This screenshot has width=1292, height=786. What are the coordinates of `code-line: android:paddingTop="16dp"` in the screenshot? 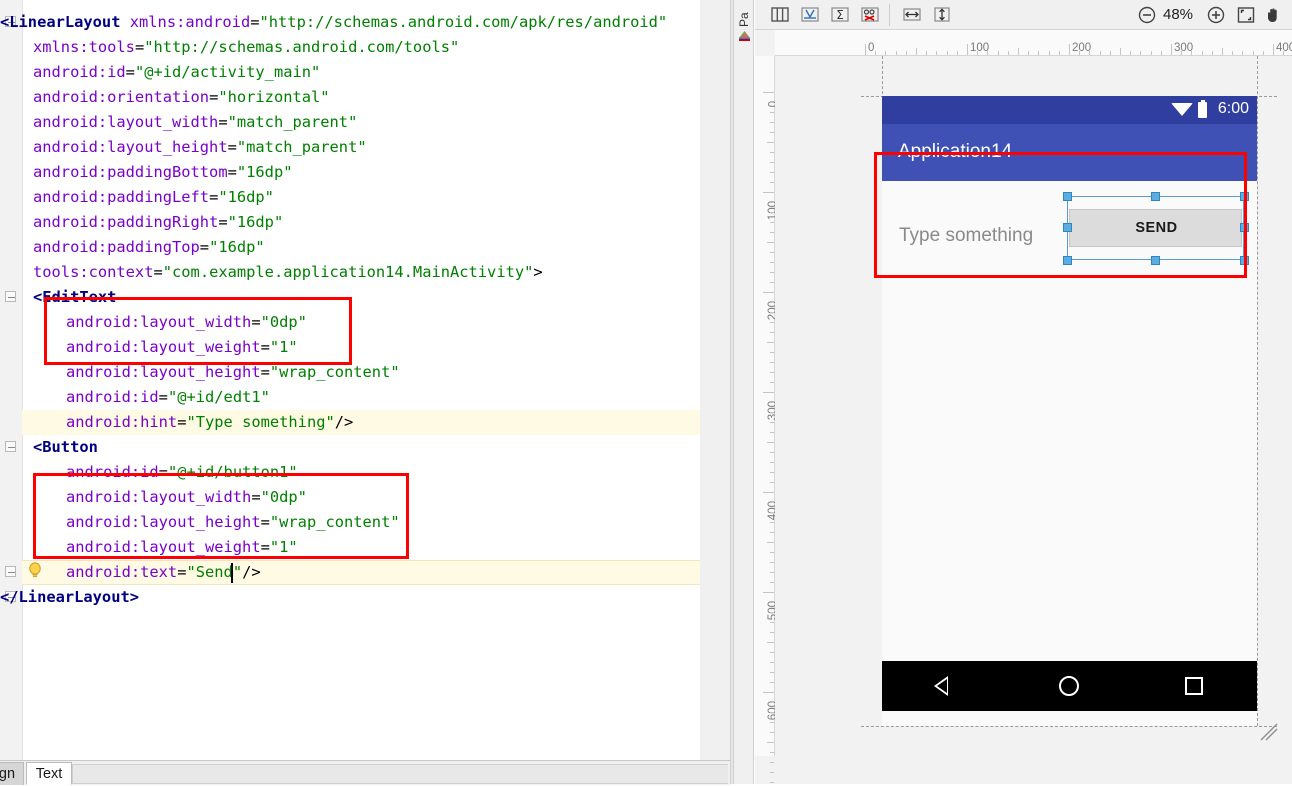 It's located at (149, 247).